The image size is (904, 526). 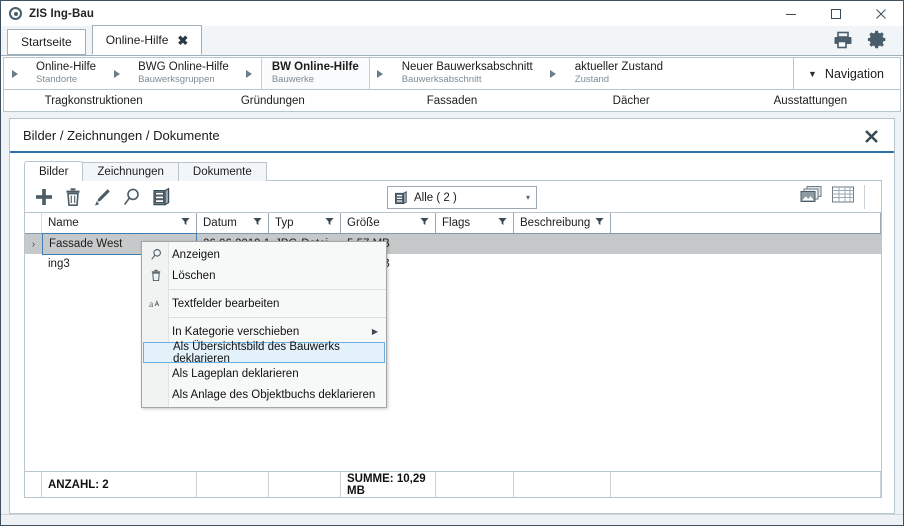 What do you see at coordinates (467, 67) in the screenshot?
I see `breadcrumb-main: Neuer Bauwerksabschnitt` at bounding box center [467, 67].